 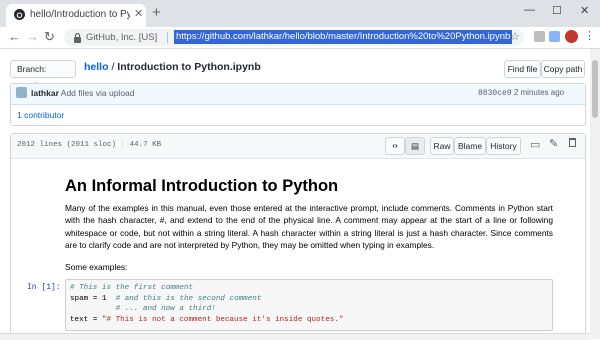 What do you see at coordinates (202, 186) in the screenshot?
I see `notebook-heading: An Informal Introduction to Python` at bounding box center [202, 186].